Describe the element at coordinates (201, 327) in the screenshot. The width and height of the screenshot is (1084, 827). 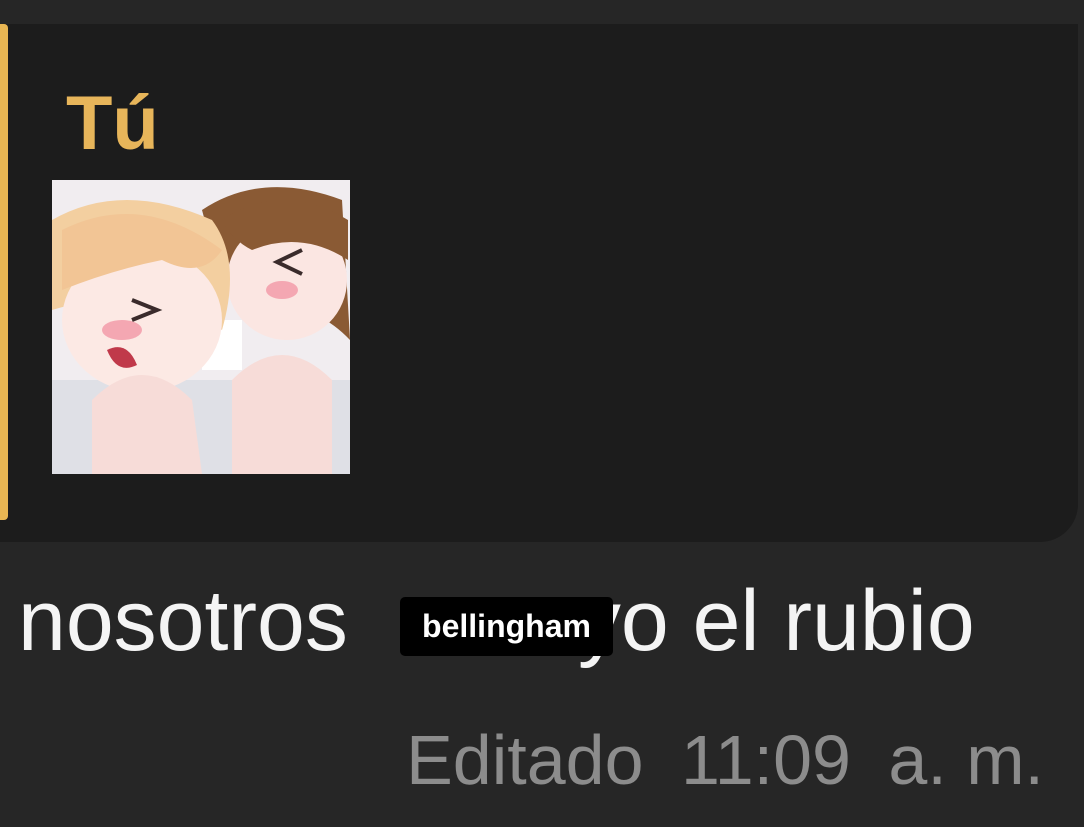
I see `quoted-sticker-image` at that location.